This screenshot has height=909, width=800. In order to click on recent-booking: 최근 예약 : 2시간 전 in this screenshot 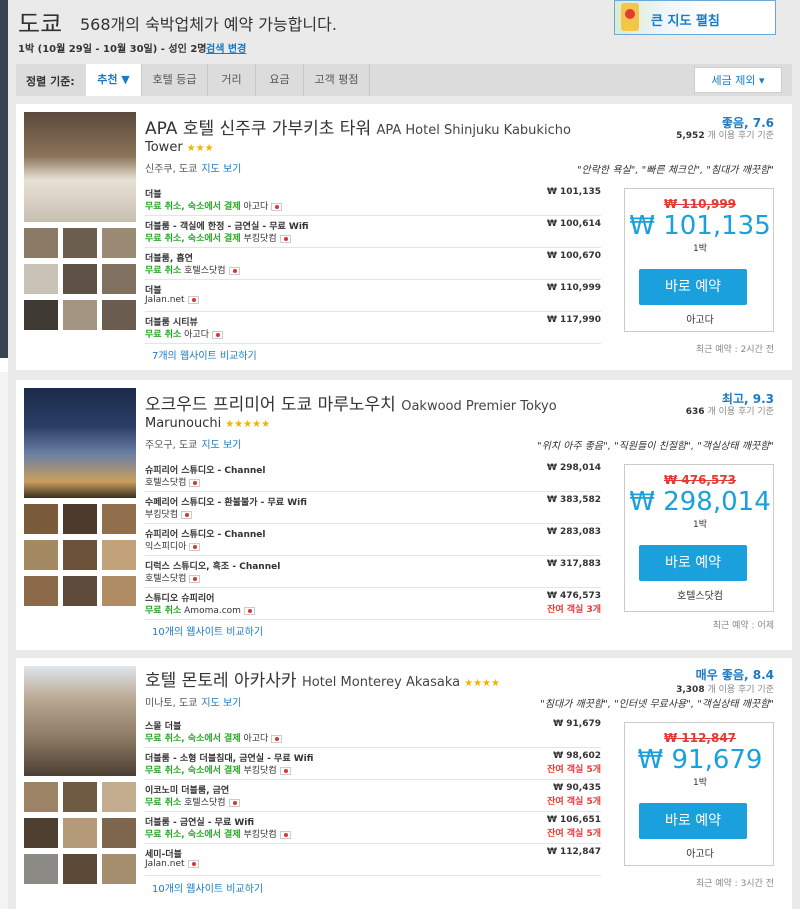, I will do `click(734, 350)`.